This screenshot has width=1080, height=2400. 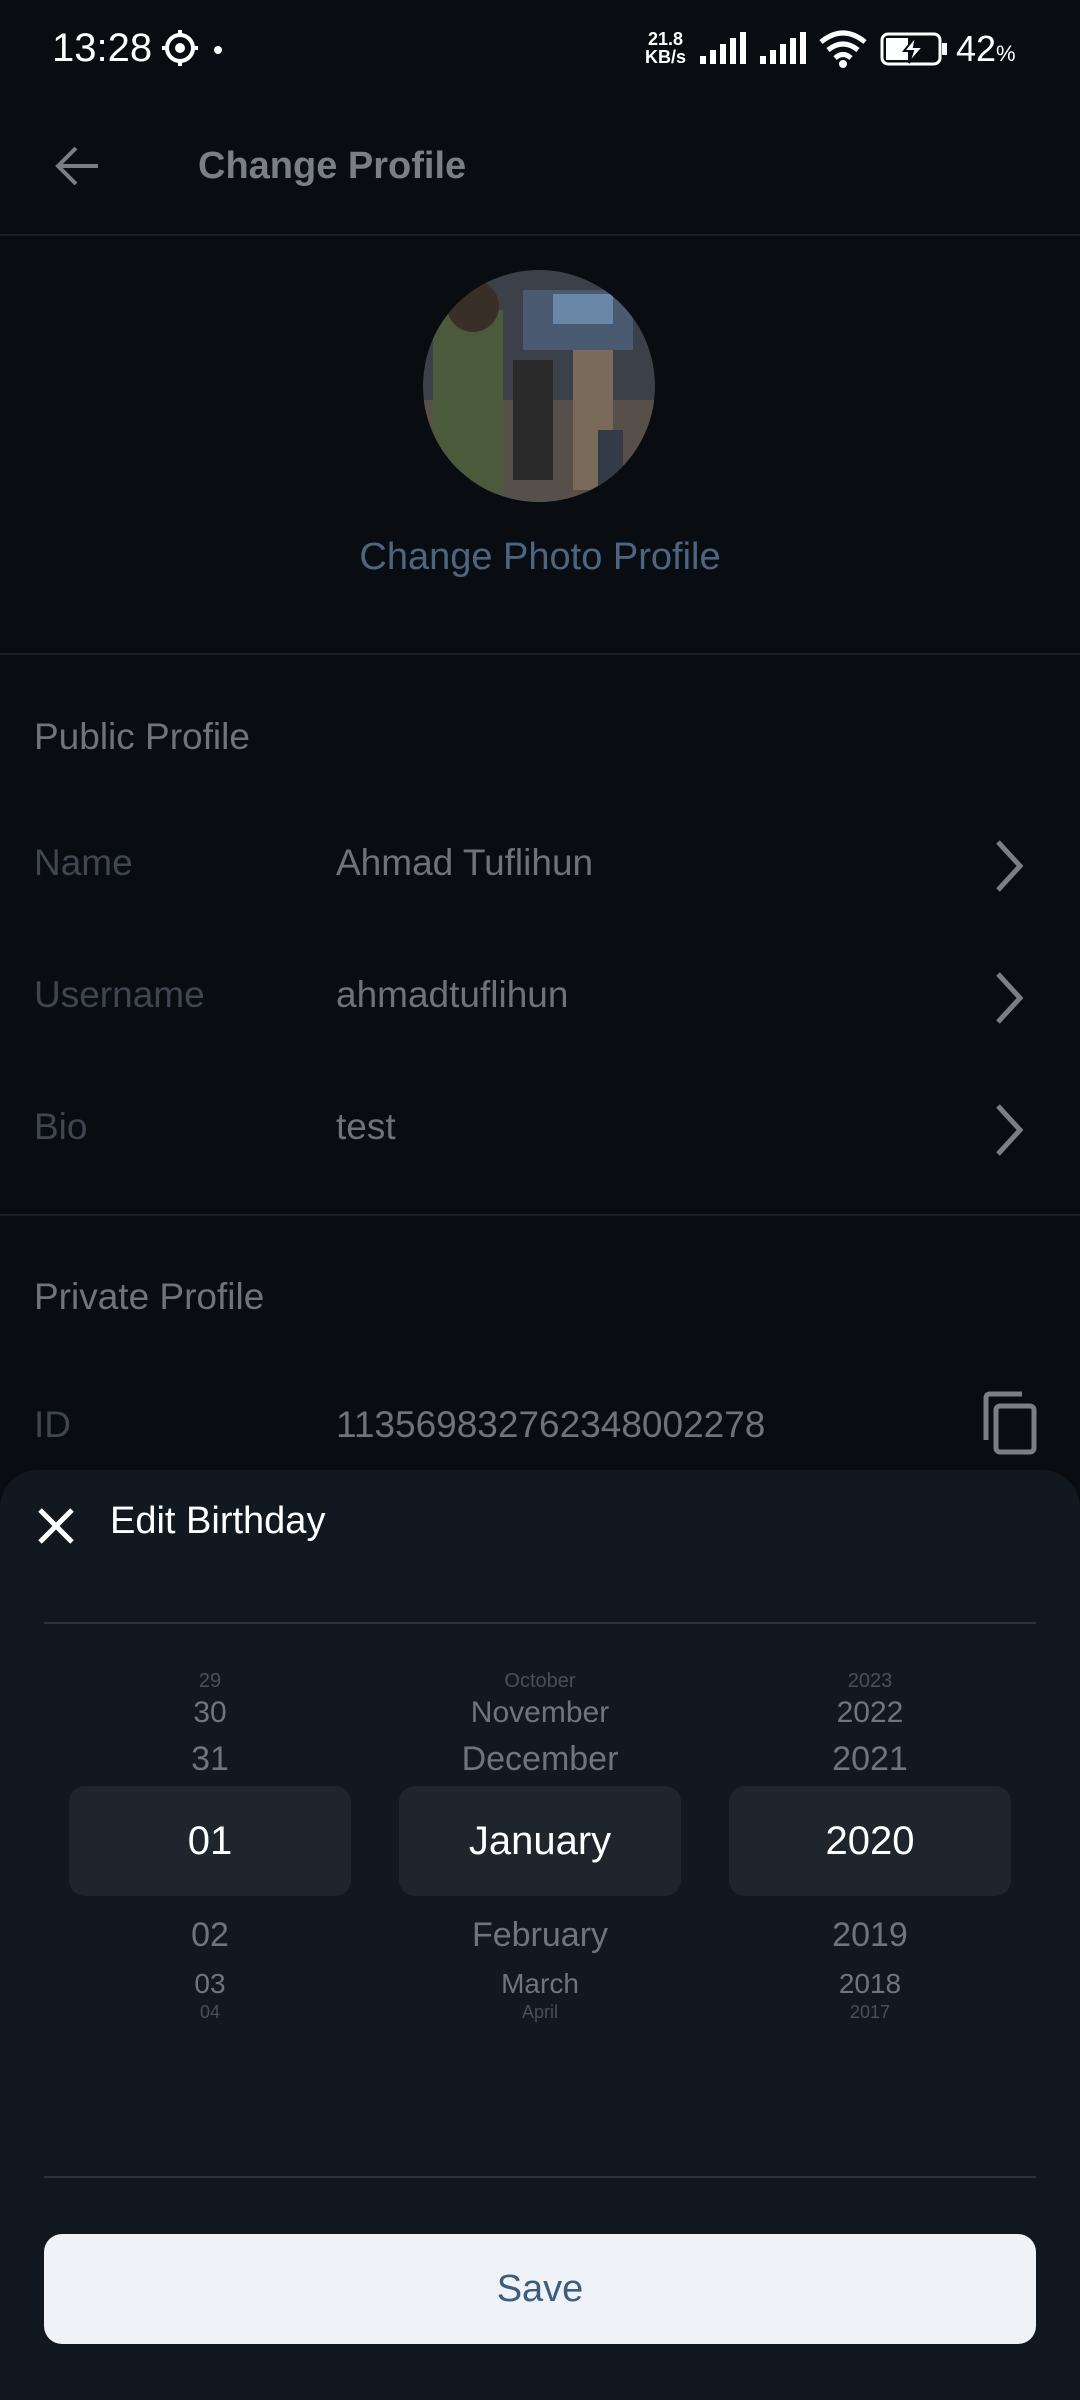 What do you see at coordinates (870, 1713) in the screenshot?
I see `picker-item: 2022` at bounding box center [870, 1713].